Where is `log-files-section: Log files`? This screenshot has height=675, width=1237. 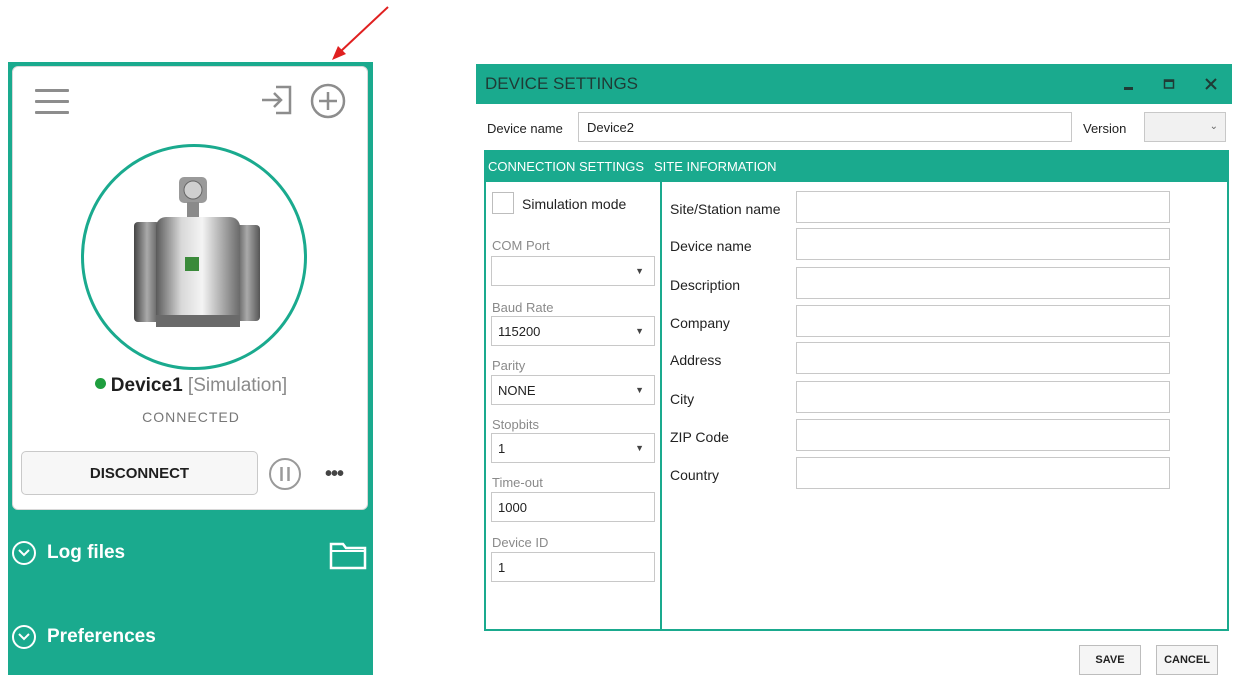 log-files-section: Log files is located at coordinates (190, 553).